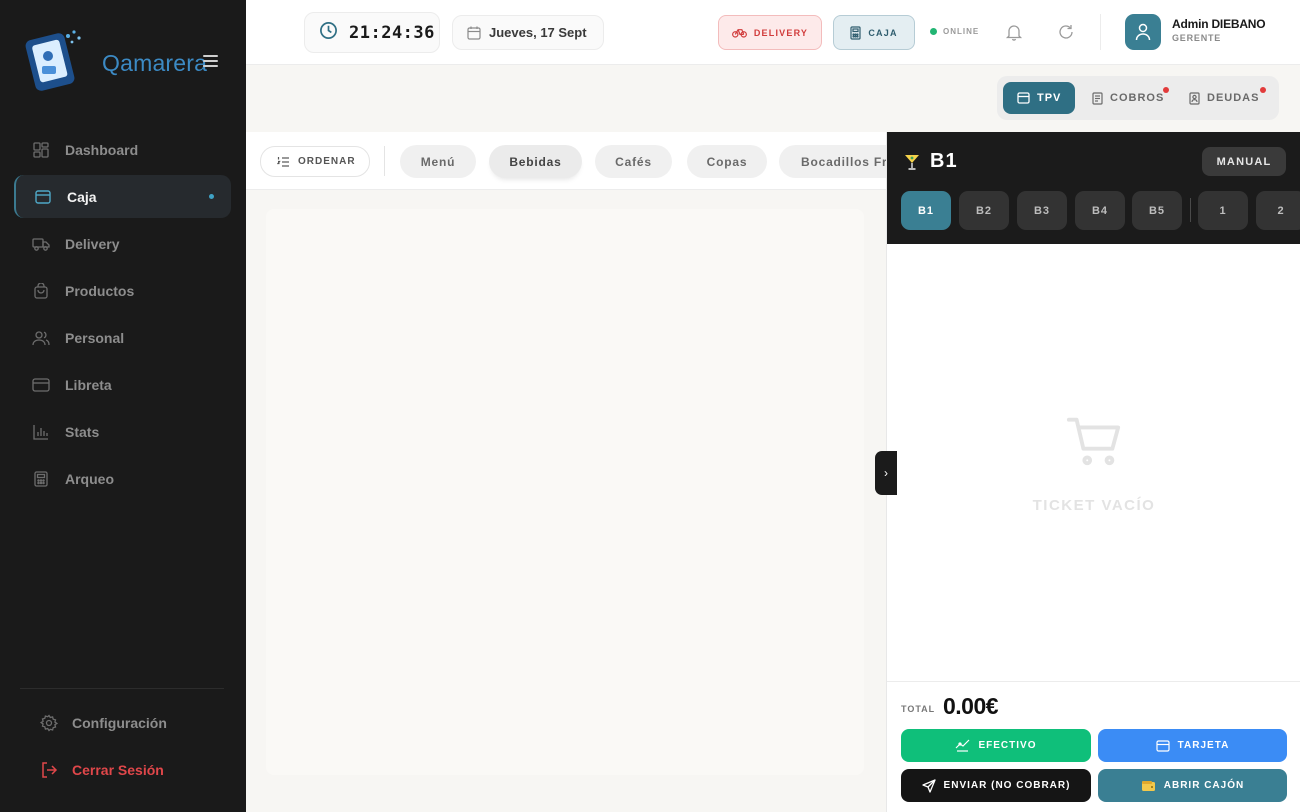  Describe the element at coordinates (118, 770) in the screenshot. I see `logout-label: Cerrar Sesión` at that location.